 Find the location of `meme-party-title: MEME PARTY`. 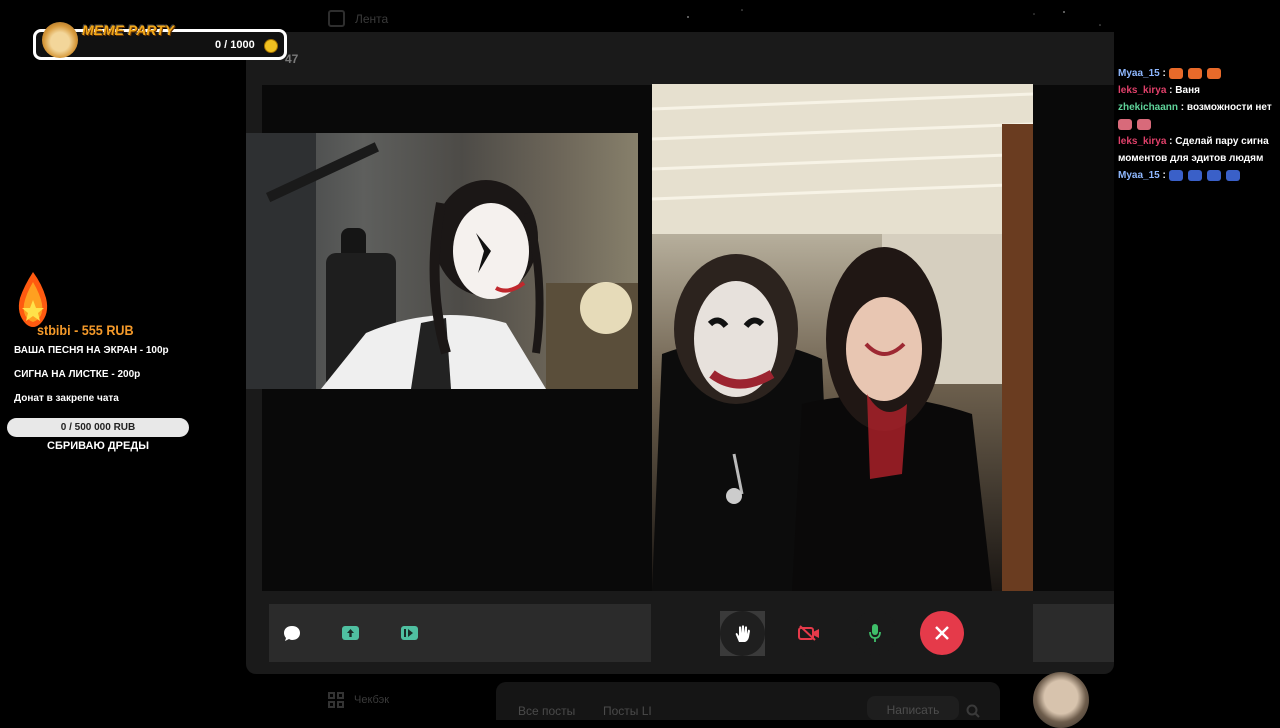

meme-party-title: MEME PARTY is located at coordinates (128, 30).